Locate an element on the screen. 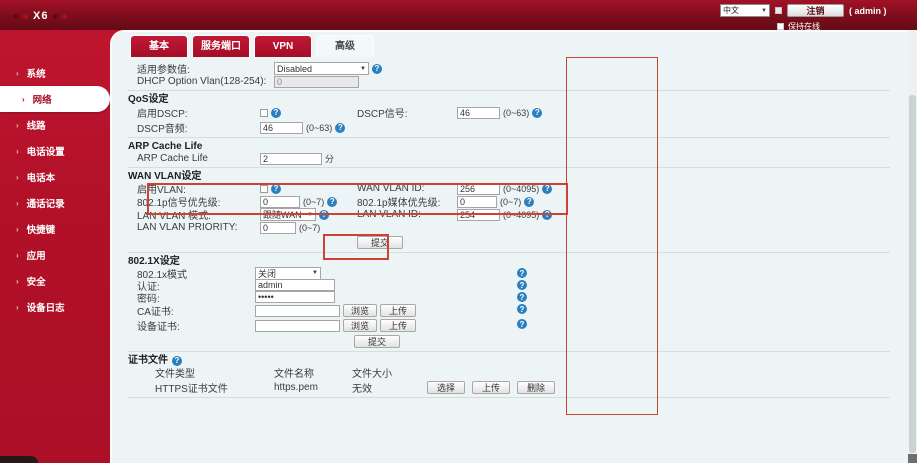 The height and width of the screenshot is (463, 917). arp-input: 2 is located at coordinates (291, 158).